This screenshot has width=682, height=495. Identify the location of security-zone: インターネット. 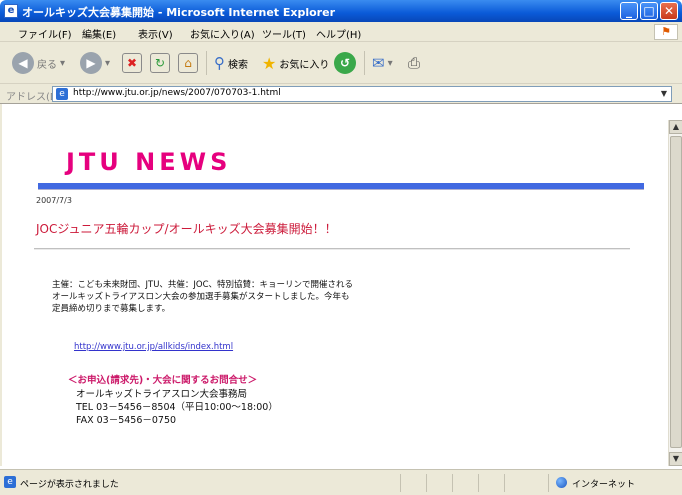
(604, 485).